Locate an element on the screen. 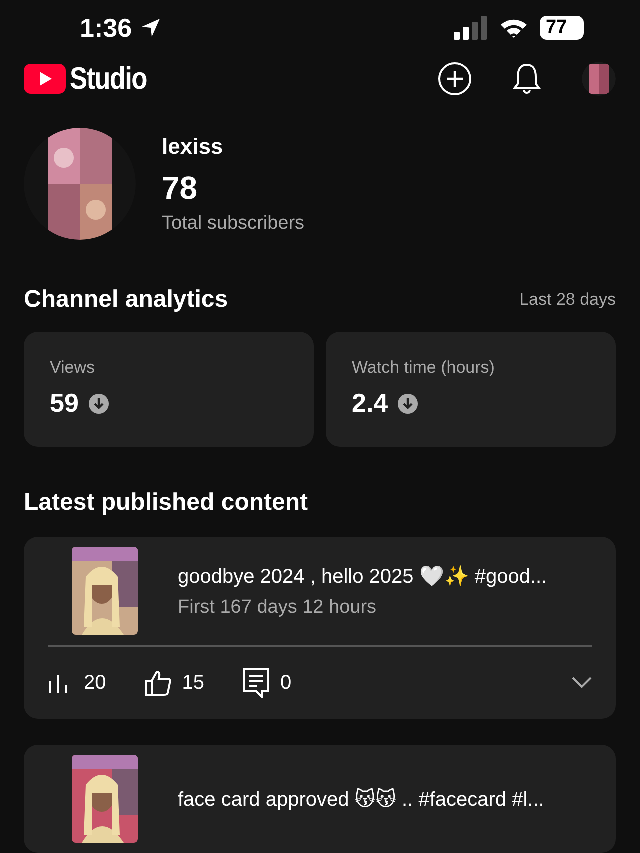  create-icon is located at coordinates (455, 79).